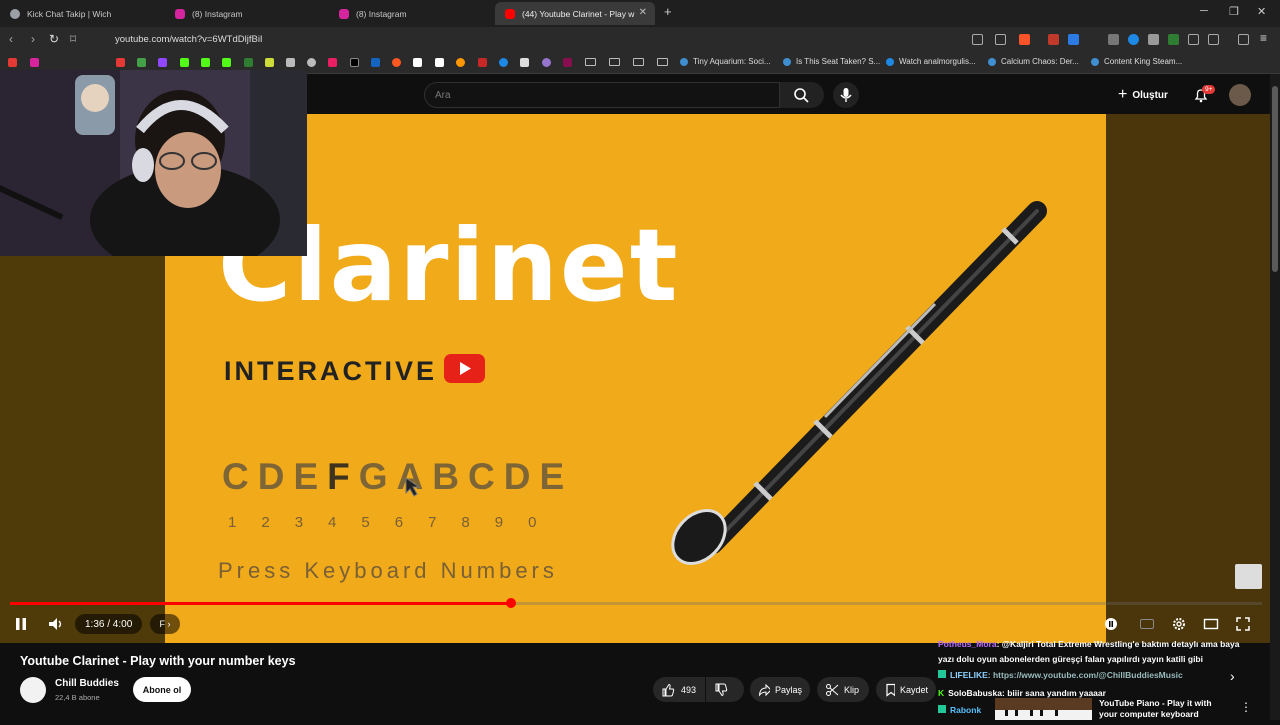 Image resolution: width=1280 pixels, height=725 pixels. What do you see at coordinates (1204, 11) in the screenshot?
I see `minimize-icon: ─` at bounding box center [1204, 11].